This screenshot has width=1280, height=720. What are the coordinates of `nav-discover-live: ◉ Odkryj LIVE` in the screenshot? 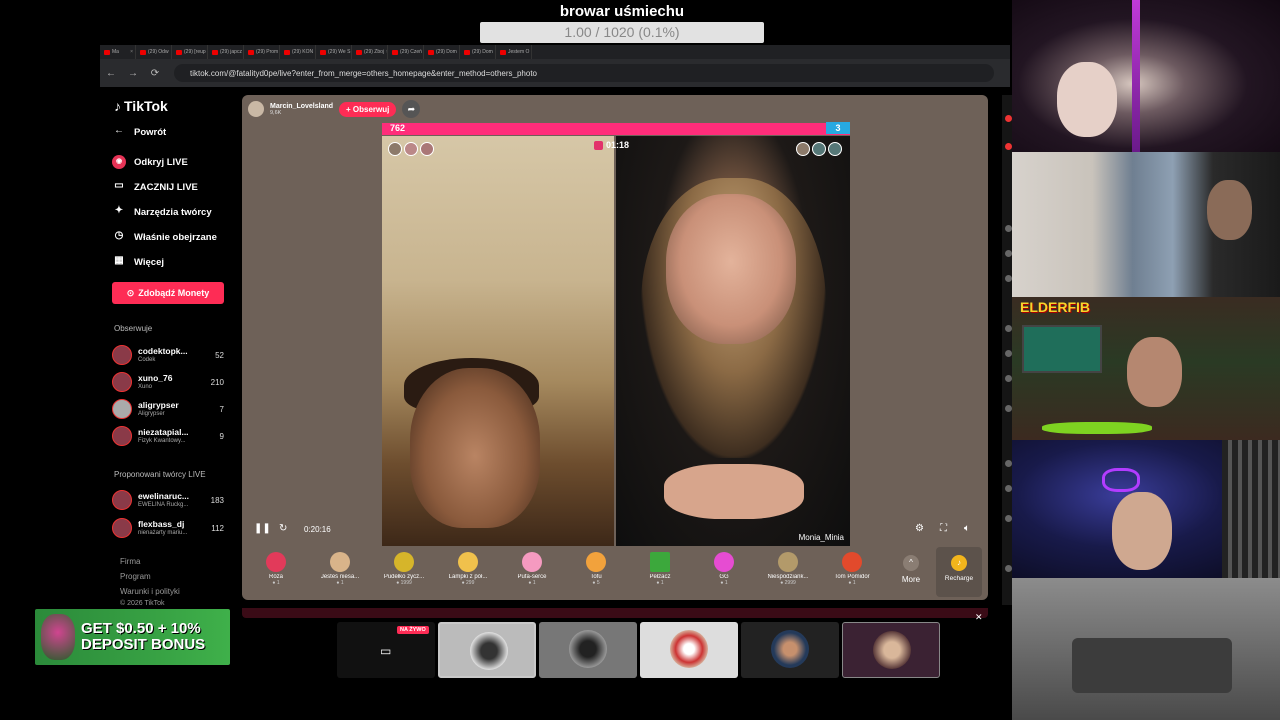 It's located at (150, 162).